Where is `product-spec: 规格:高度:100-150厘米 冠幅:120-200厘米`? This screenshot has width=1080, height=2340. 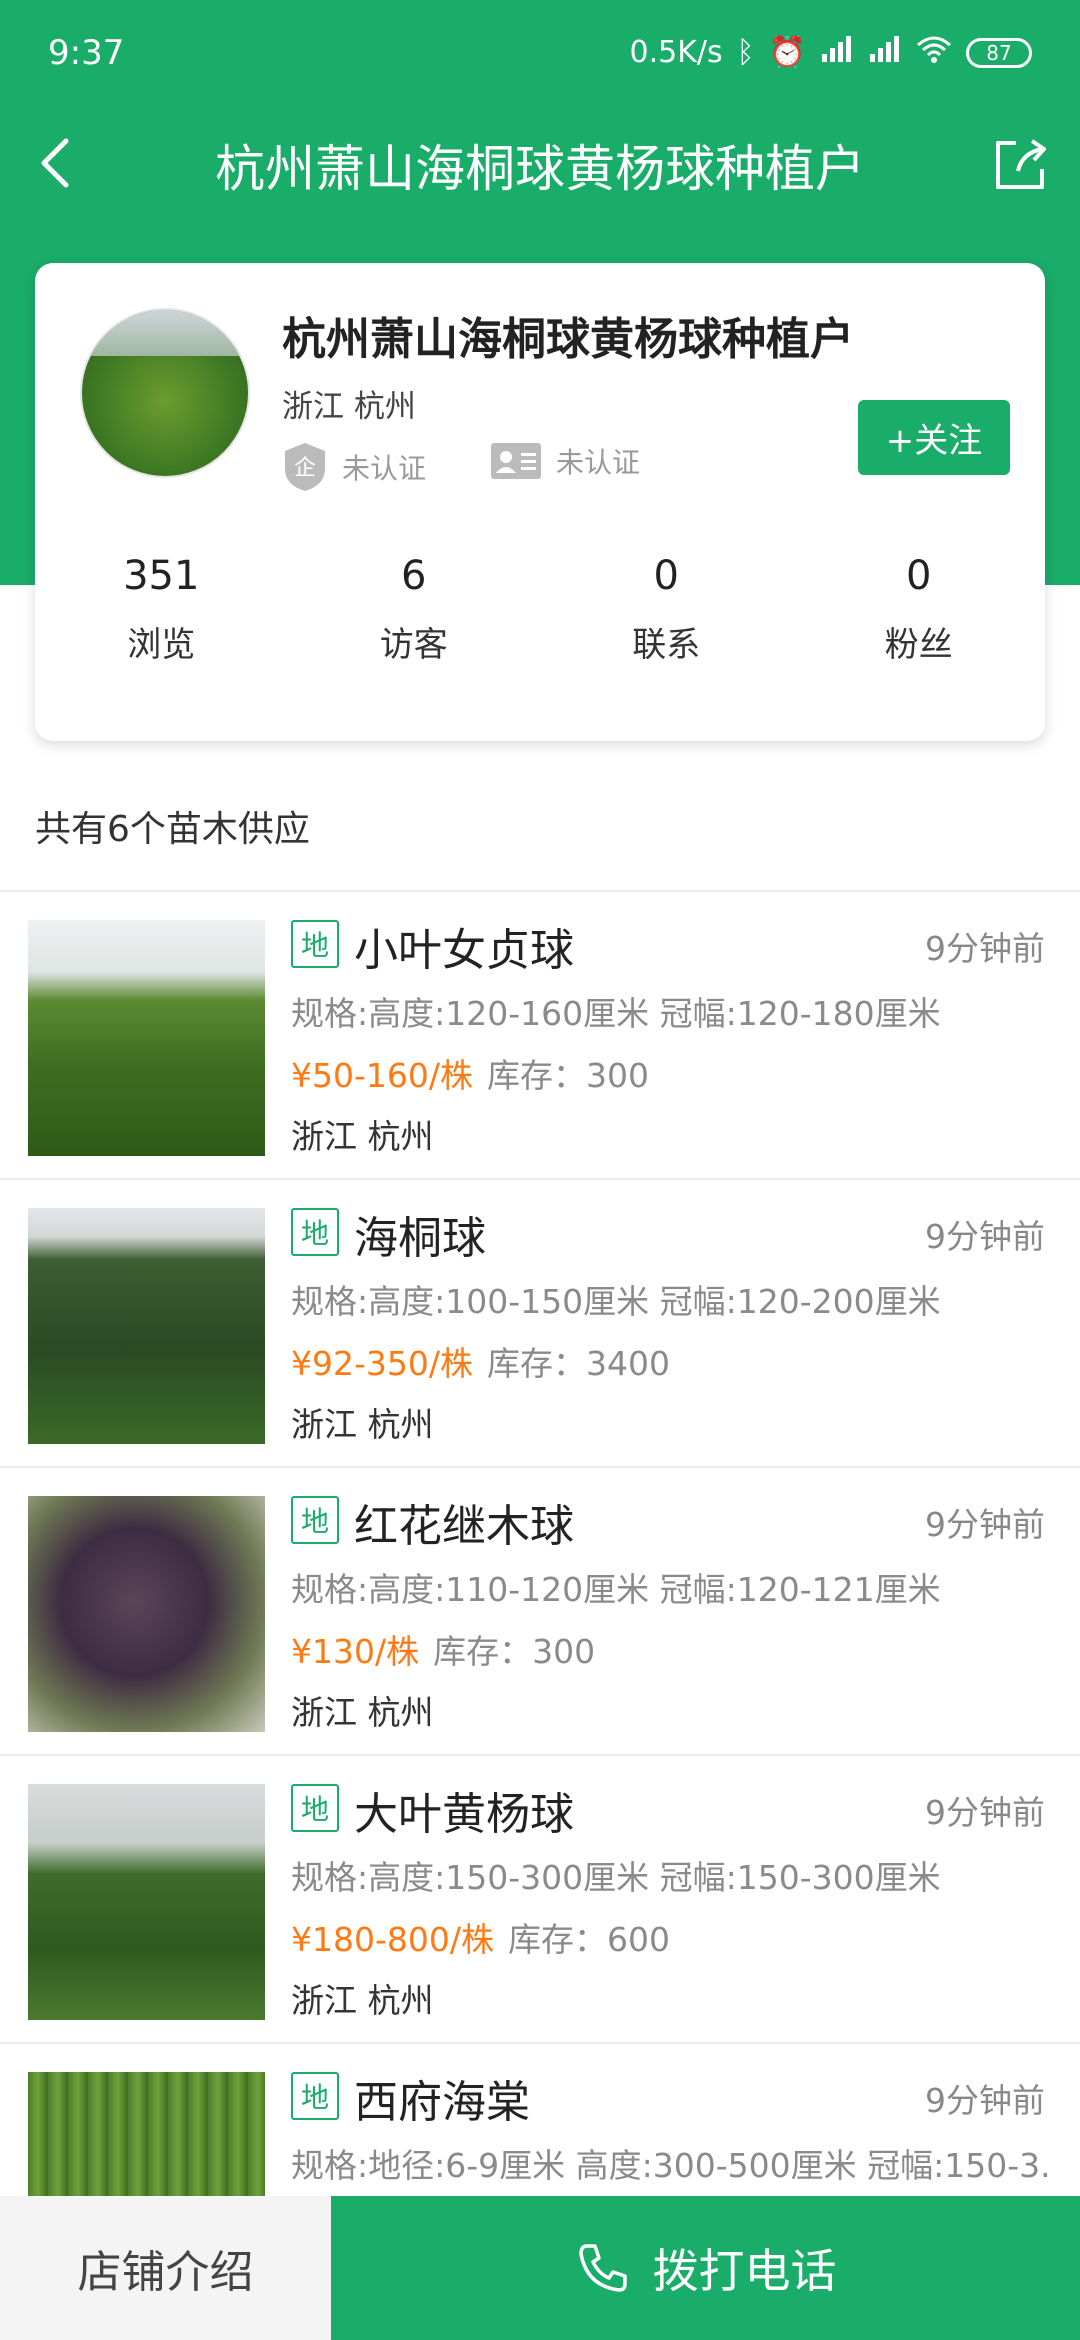
product-spec: 规格:高度:100-150厘米 冠幅:120-200厘米 is located at coordinates (616, 1301).